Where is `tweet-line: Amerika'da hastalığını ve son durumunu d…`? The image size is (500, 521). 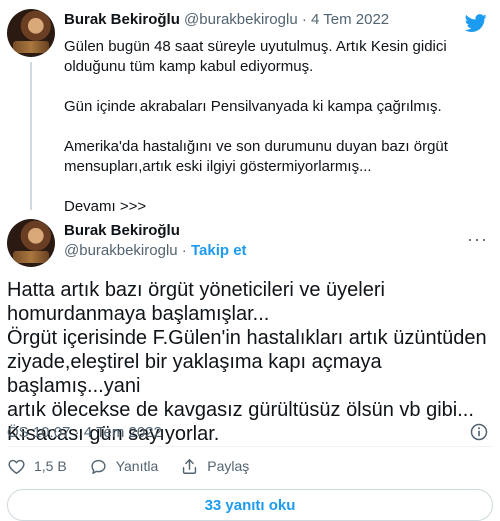 tweet-line: Amerika'da hastalığını ve son durumunu d… is located at coordinates (256, 156).